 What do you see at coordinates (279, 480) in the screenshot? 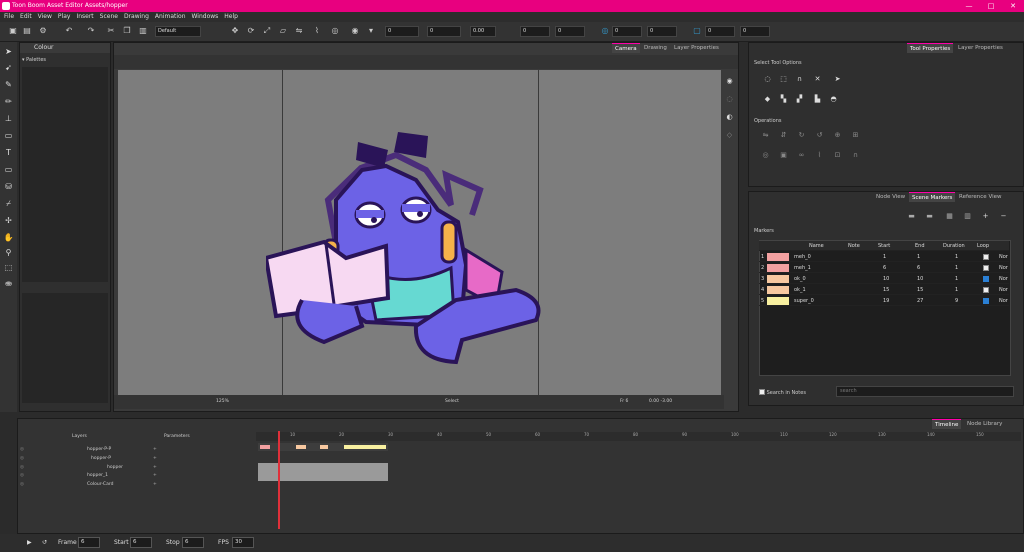
I see `playhead` at bounding box center [279, 480].